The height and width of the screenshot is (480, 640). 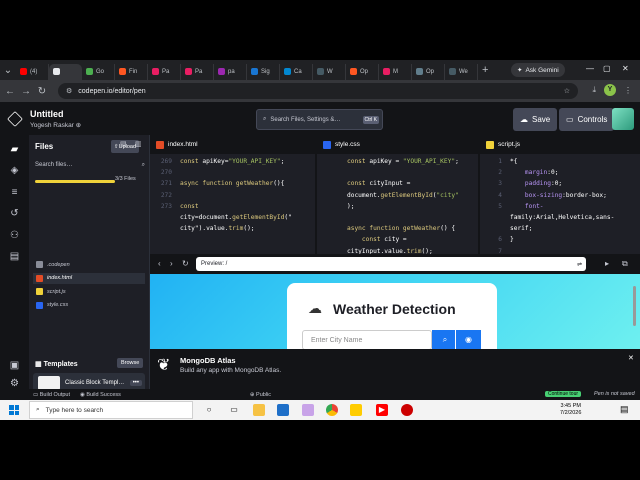 I want to click on city-input: Enter City Name, so click(x=367, y=339).